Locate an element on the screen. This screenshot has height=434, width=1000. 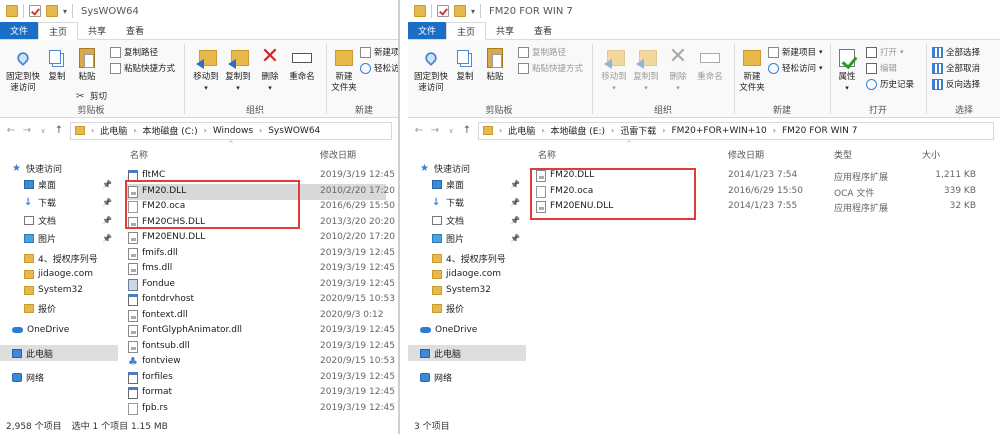
select-none-button: 全部取消 is located at coordinates (956, 68).